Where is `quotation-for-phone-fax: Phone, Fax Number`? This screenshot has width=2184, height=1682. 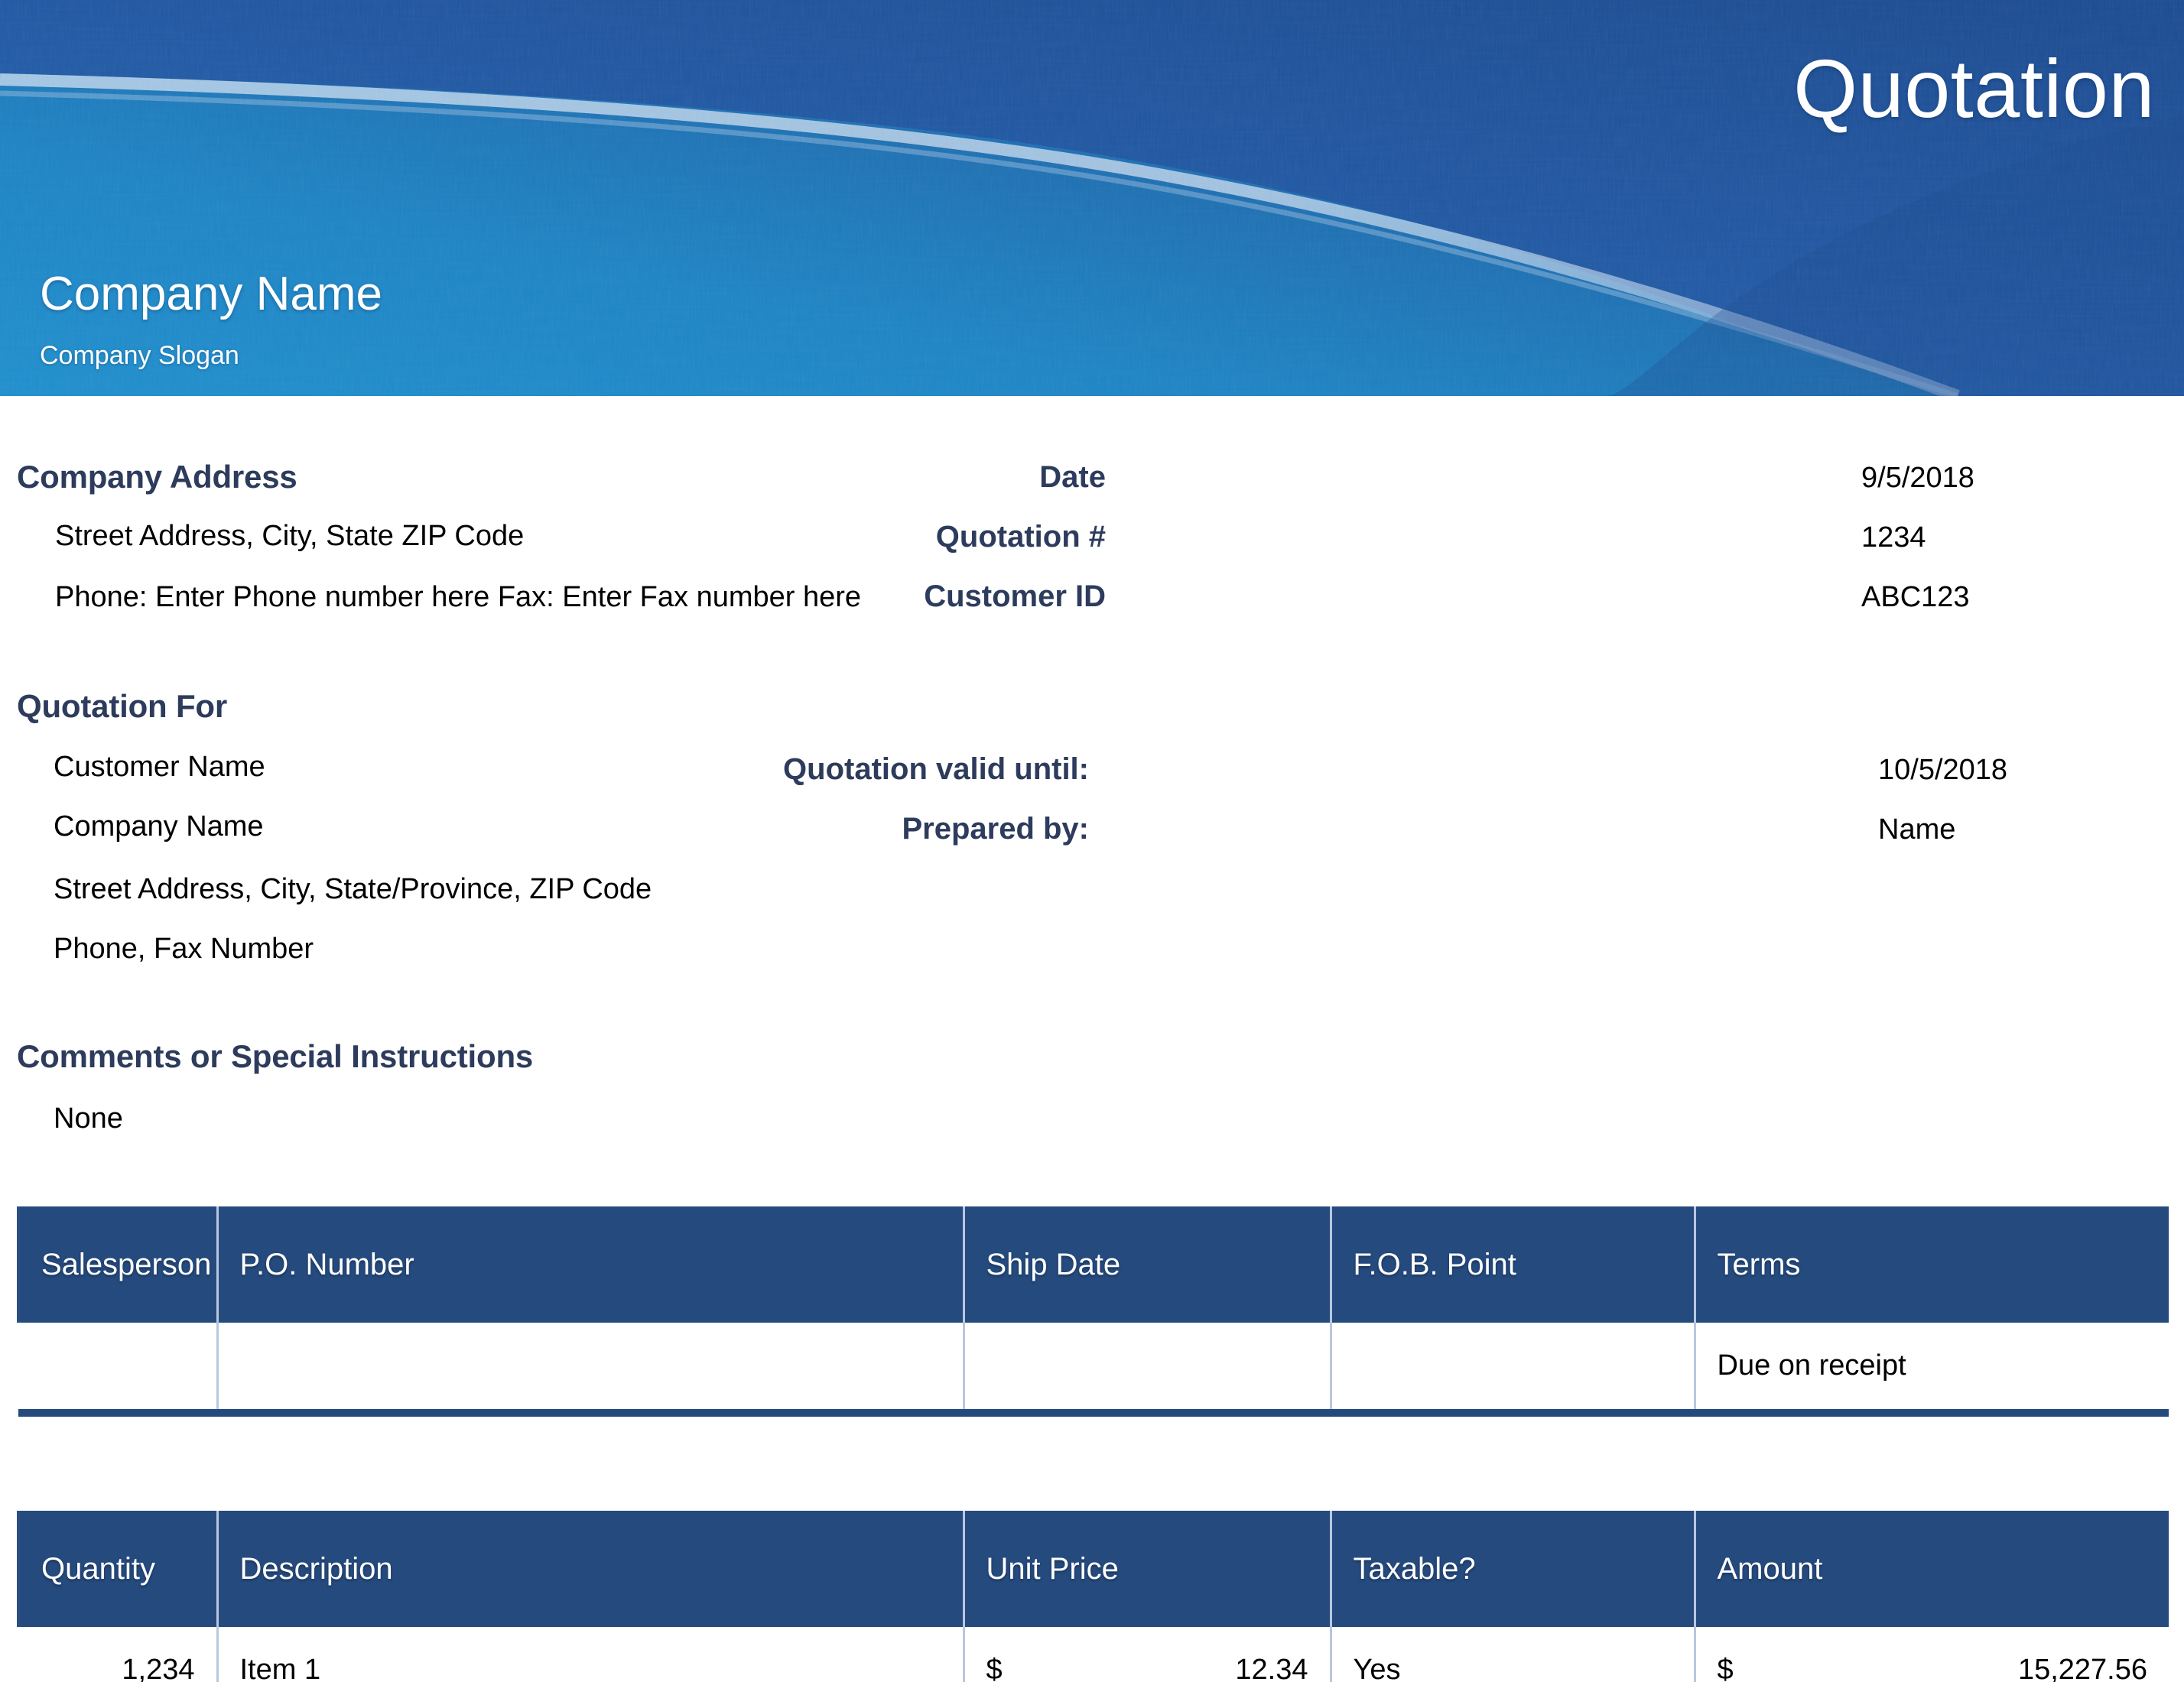 quotation-for-phone-fax: Phone, Fax Number is located at coordinates (184, 949).